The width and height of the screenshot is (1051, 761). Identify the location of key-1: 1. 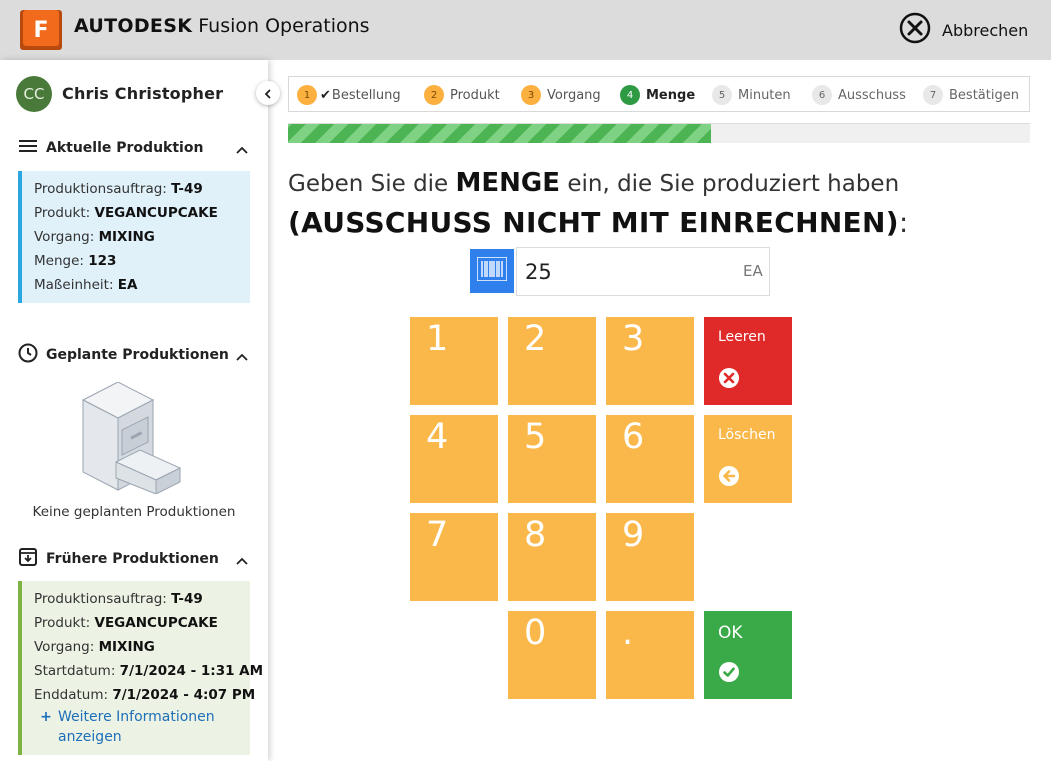
(454, 361).